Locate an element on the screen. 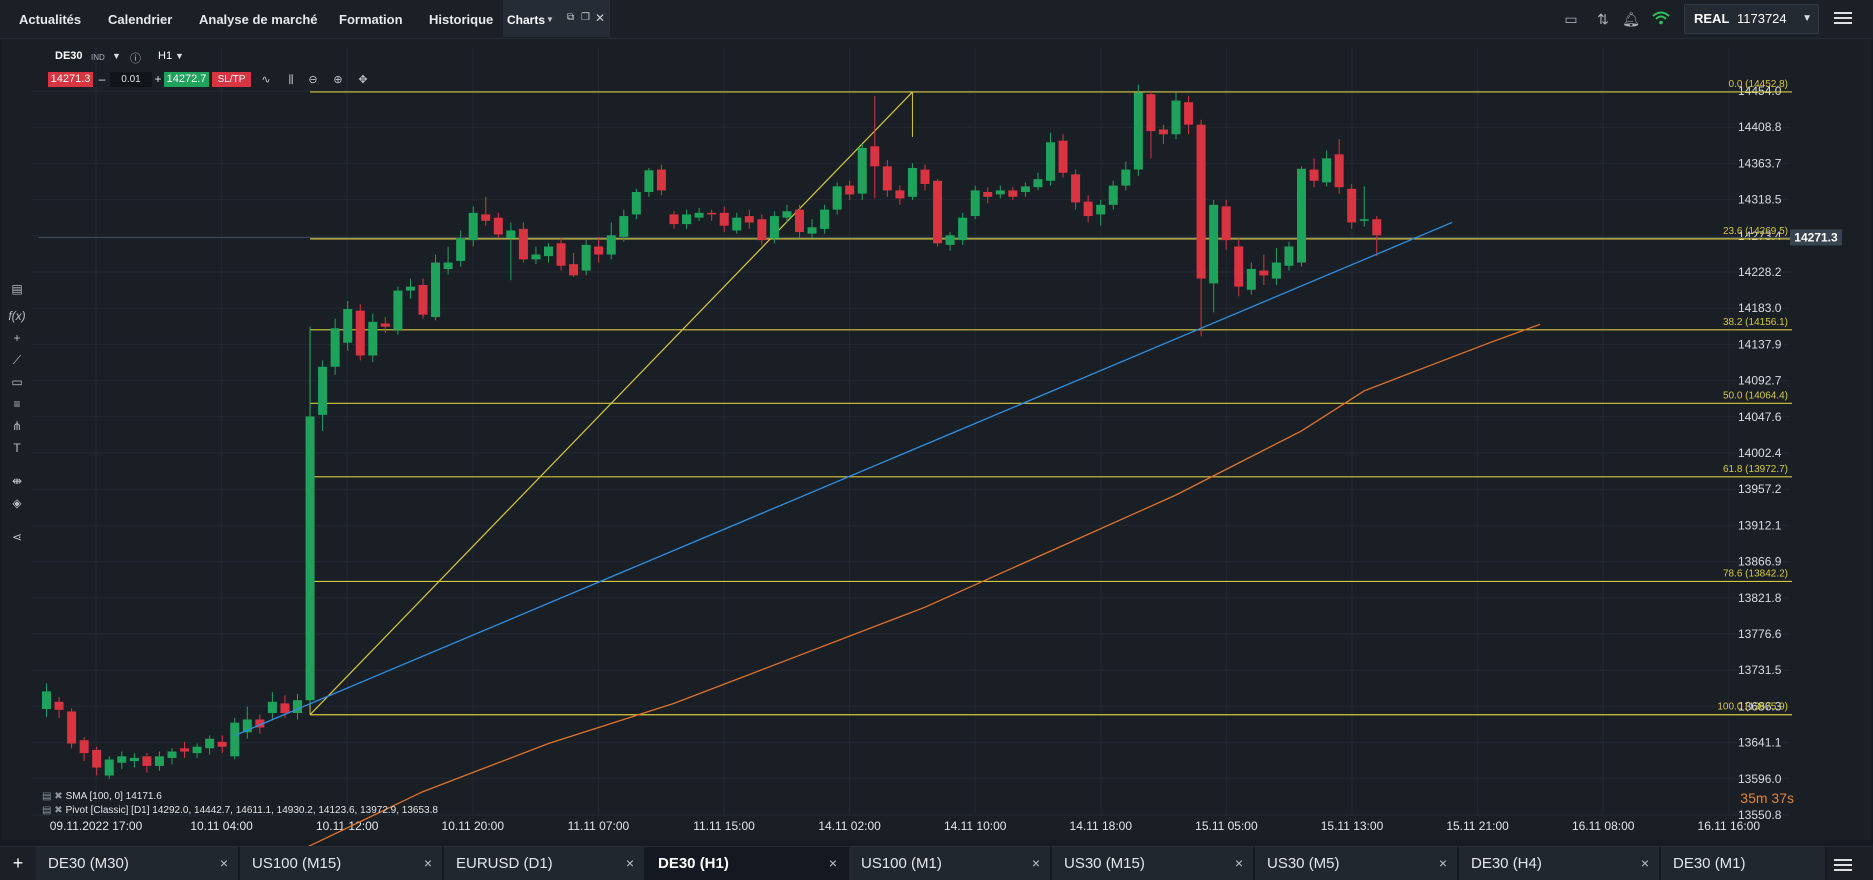 This screenshot has height=880, width=1873. sma-legend: ▤ ✖ SMA [100, 0] 14171.6 is located at coordinates (102, 796).